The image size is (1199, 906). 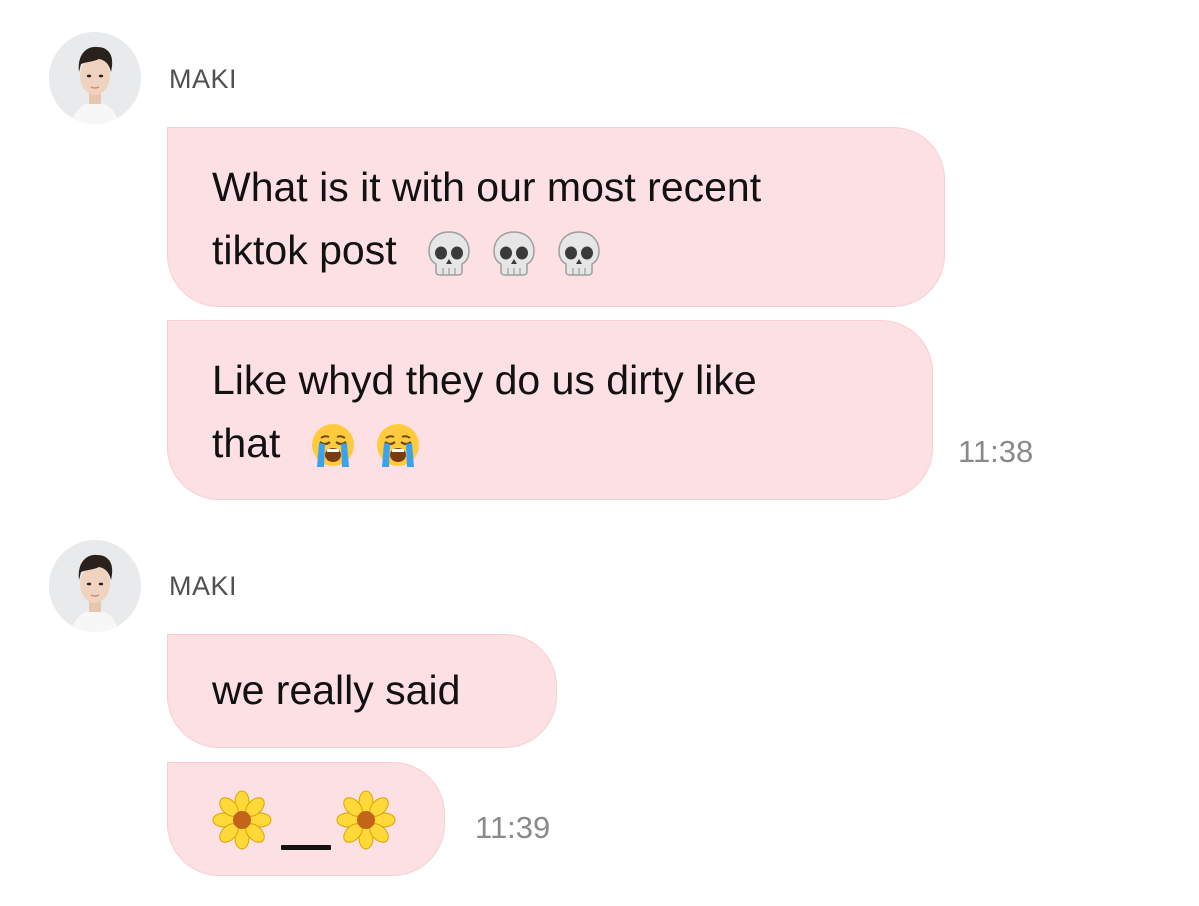 I want to click on message-line-with-emoji: tiktok post, so click(x=415, y=250).